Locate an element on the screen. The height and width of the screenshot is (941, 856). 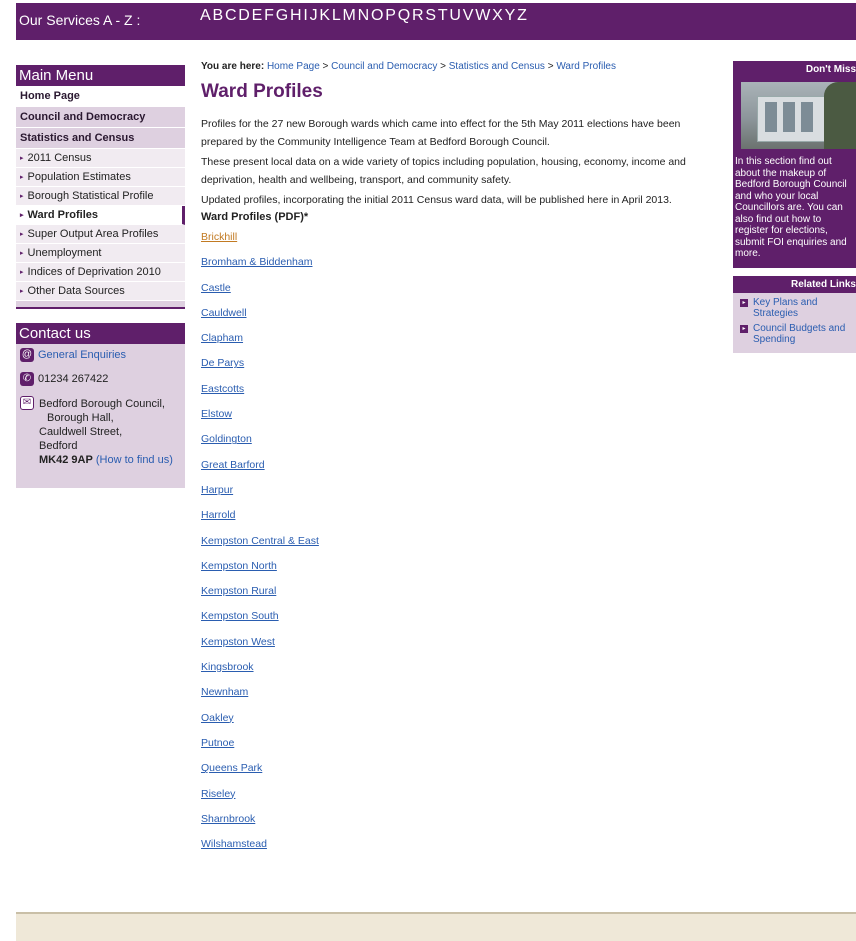
submenu-item: ▸ Indices of Deprivation 2010 is located at coordinates (100, 272).